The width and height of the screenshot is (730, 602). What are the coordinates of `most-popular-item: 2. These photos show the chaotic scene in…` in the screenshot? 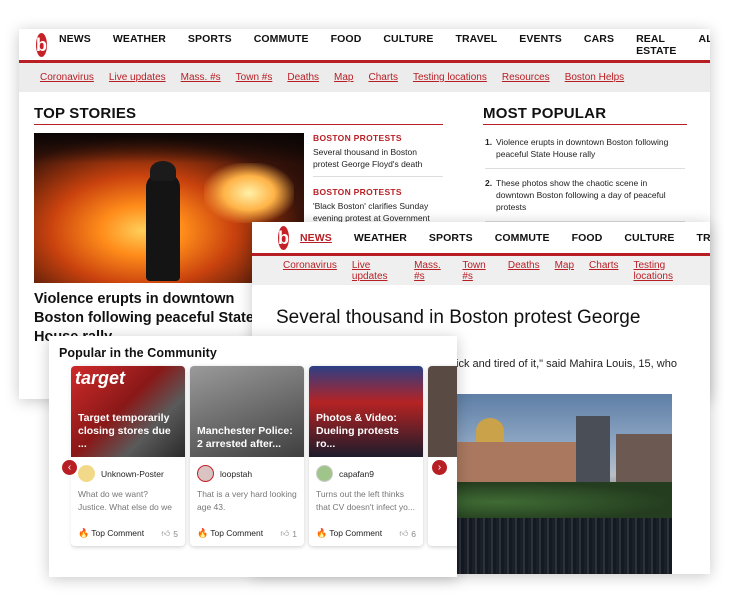 It's located at (585, 198).